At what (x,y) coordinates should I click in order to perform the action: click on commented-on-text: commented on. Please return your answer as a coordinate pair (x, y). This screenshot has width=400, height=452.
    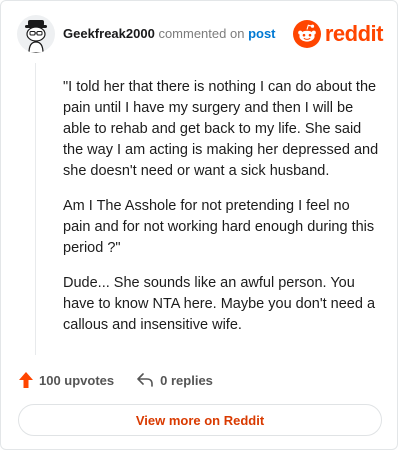
    Looking at the image, I should click on (201, 33).